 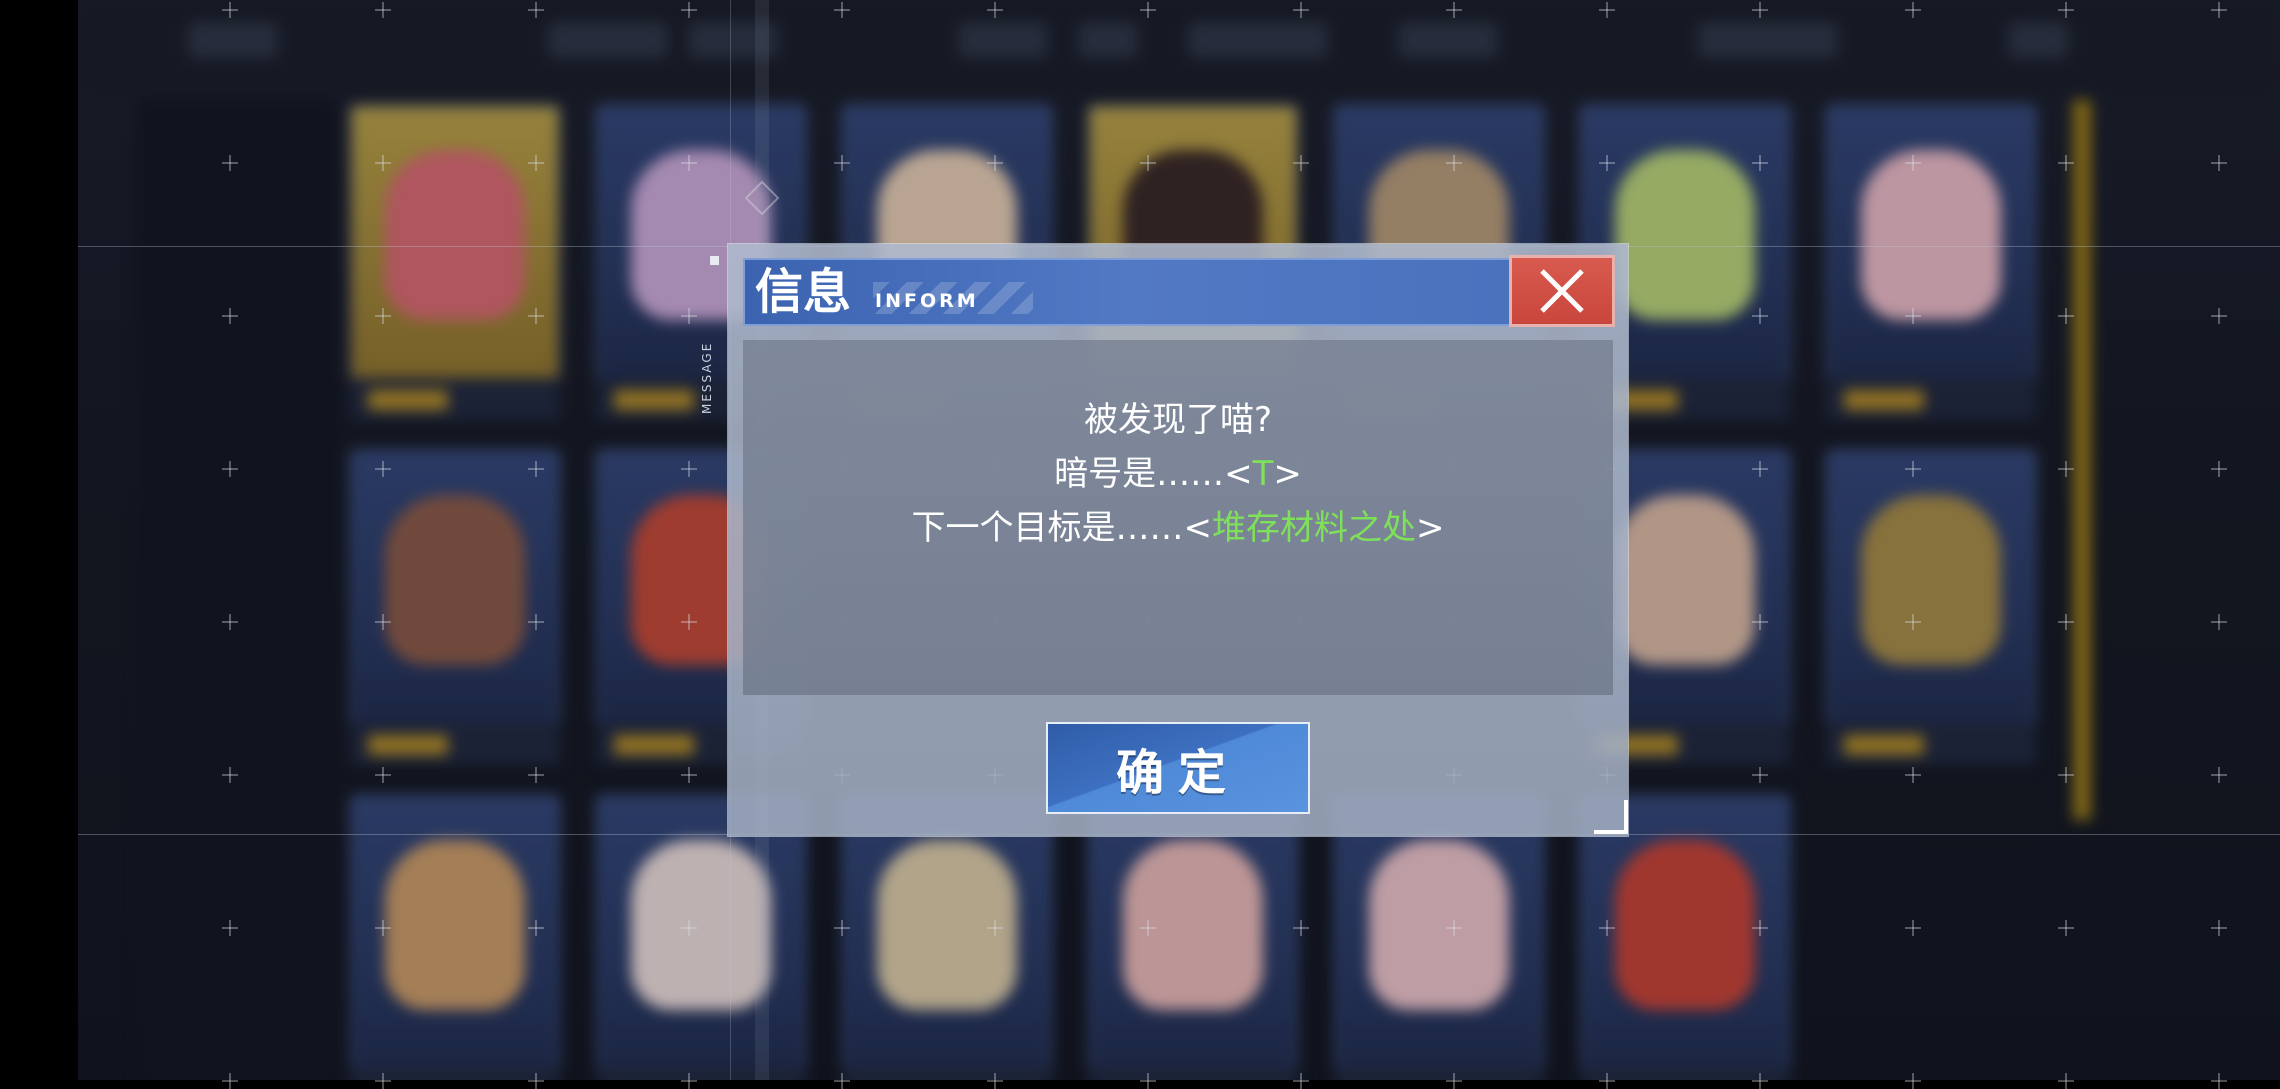 I want to click on message-line-2: 暗号是……<T>, so click(x=1178, y=474).